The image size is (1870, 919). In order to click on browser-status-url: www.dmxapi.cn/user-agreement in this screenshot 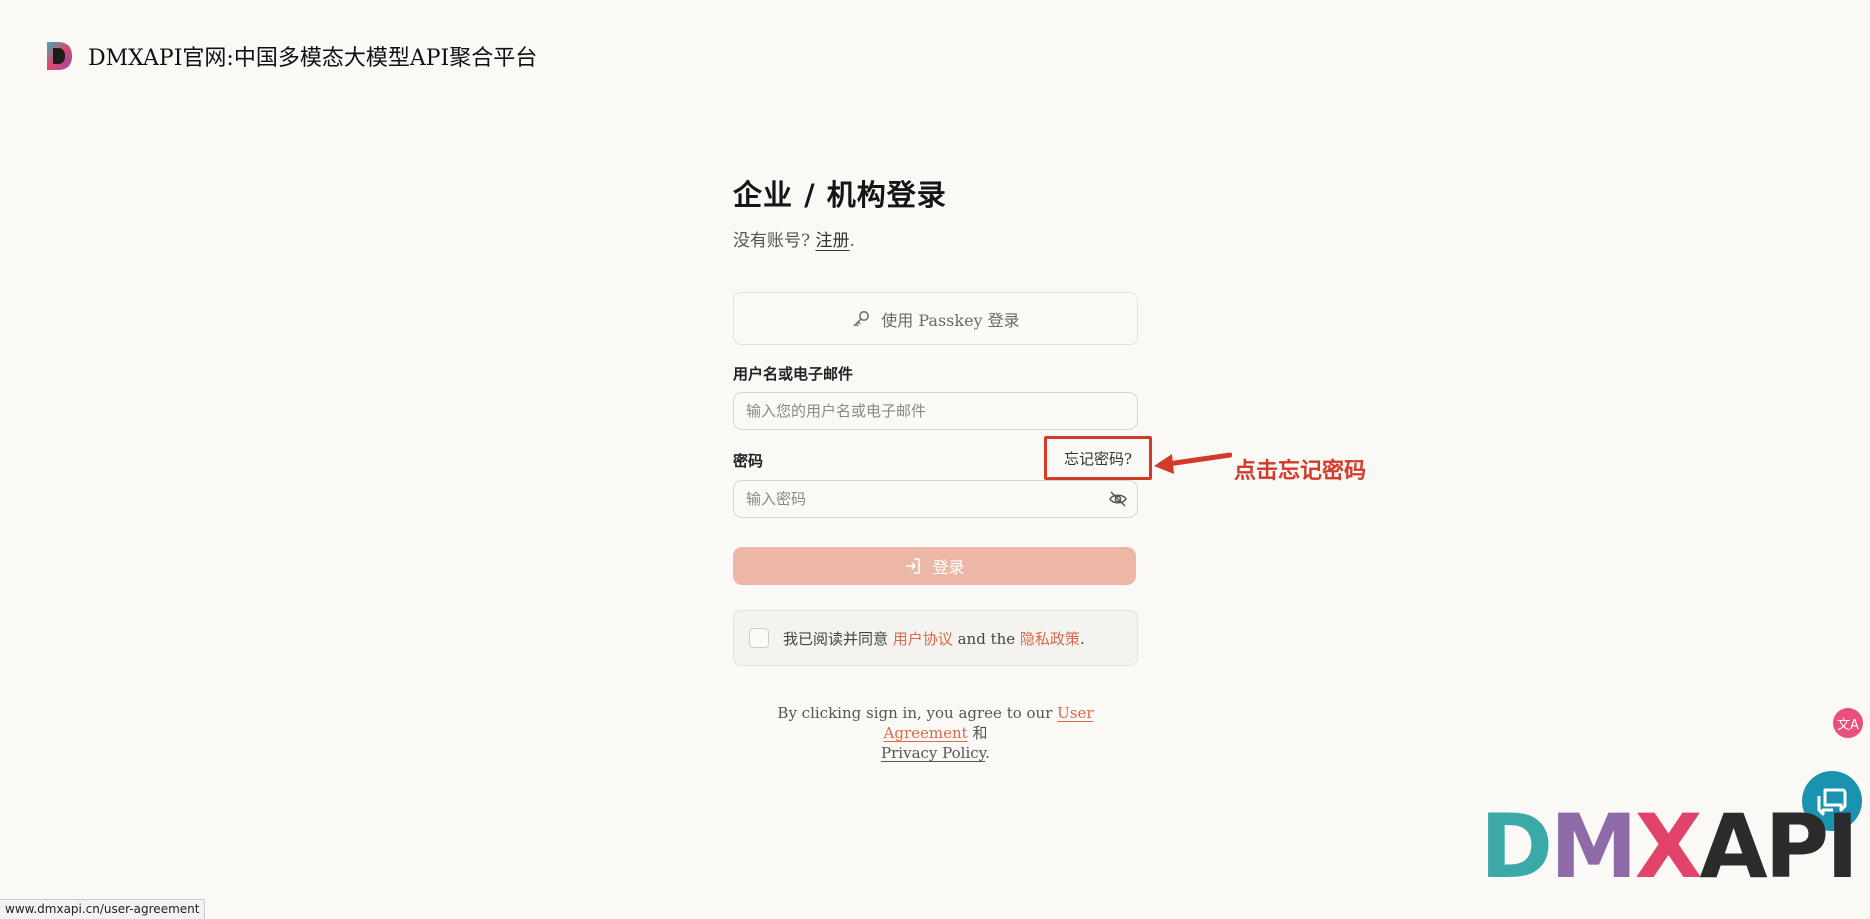, I will do `click(103, 909)`.